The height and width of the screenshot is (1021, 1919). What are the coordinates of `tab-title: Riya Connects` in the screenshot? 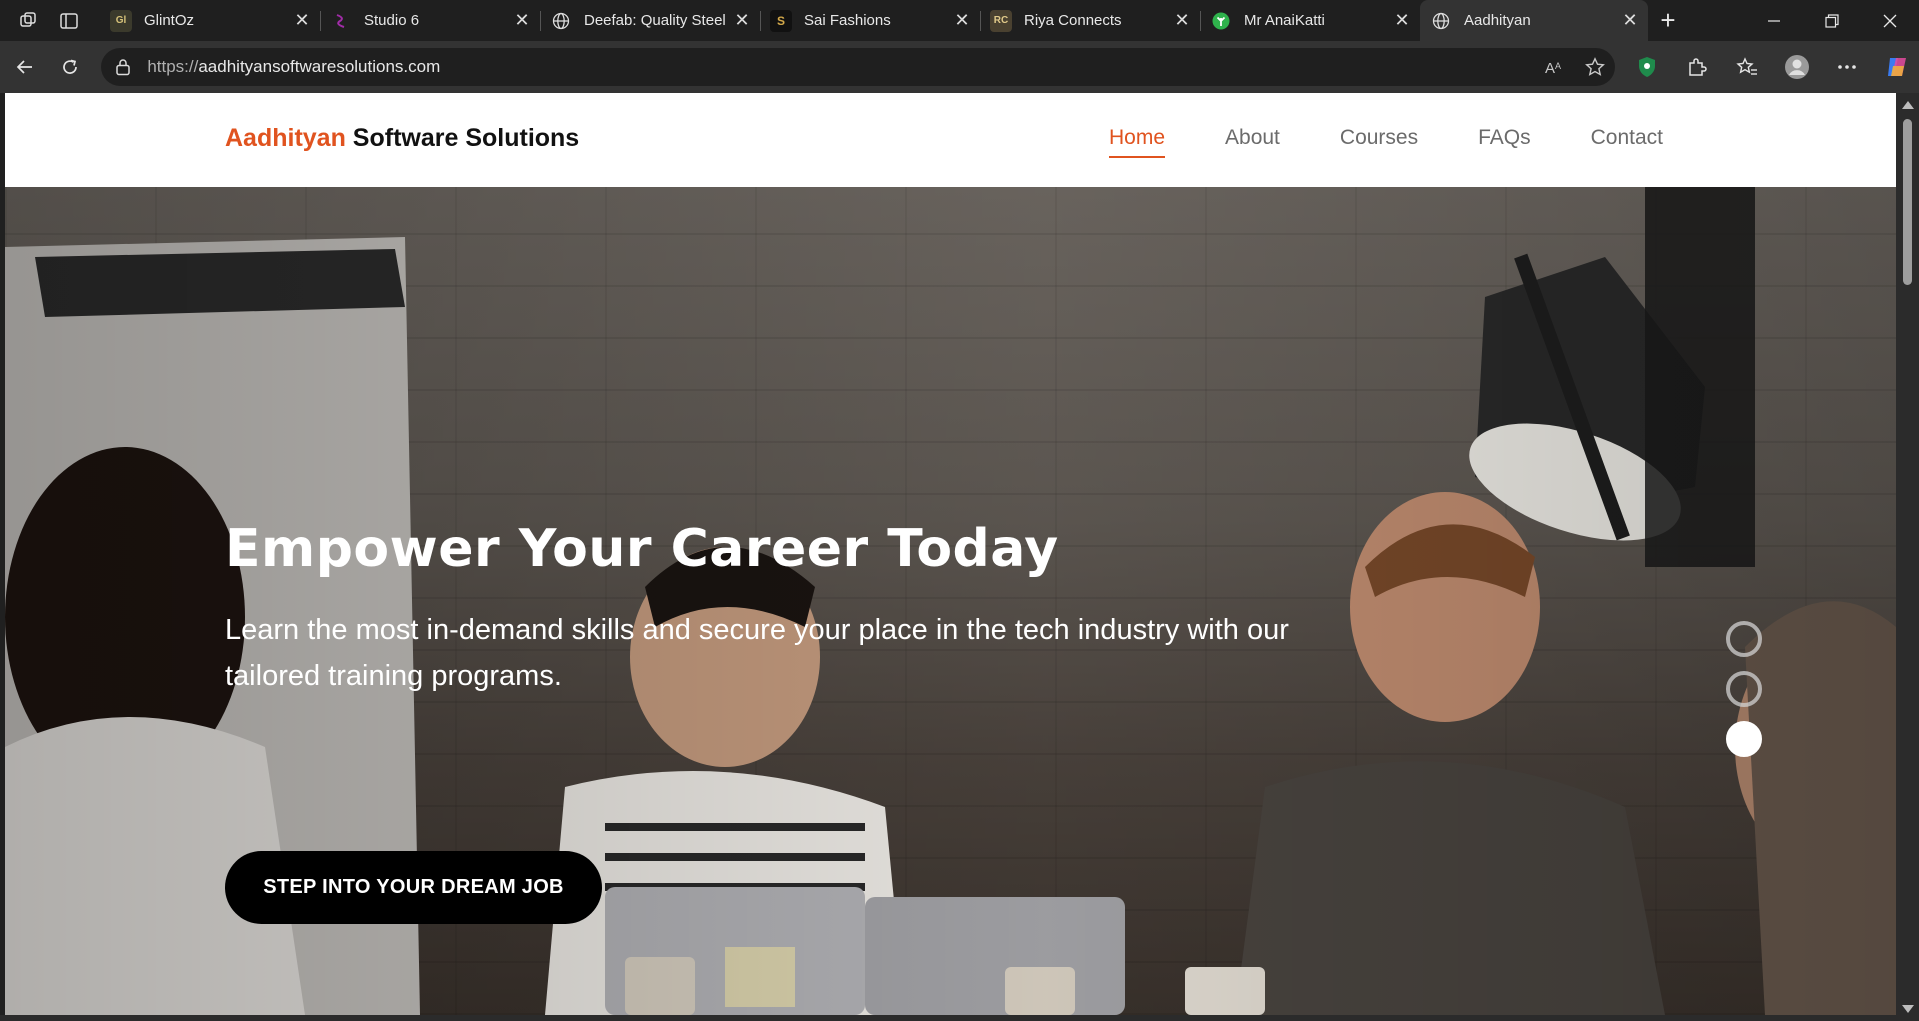 It's located at (1073, 20).